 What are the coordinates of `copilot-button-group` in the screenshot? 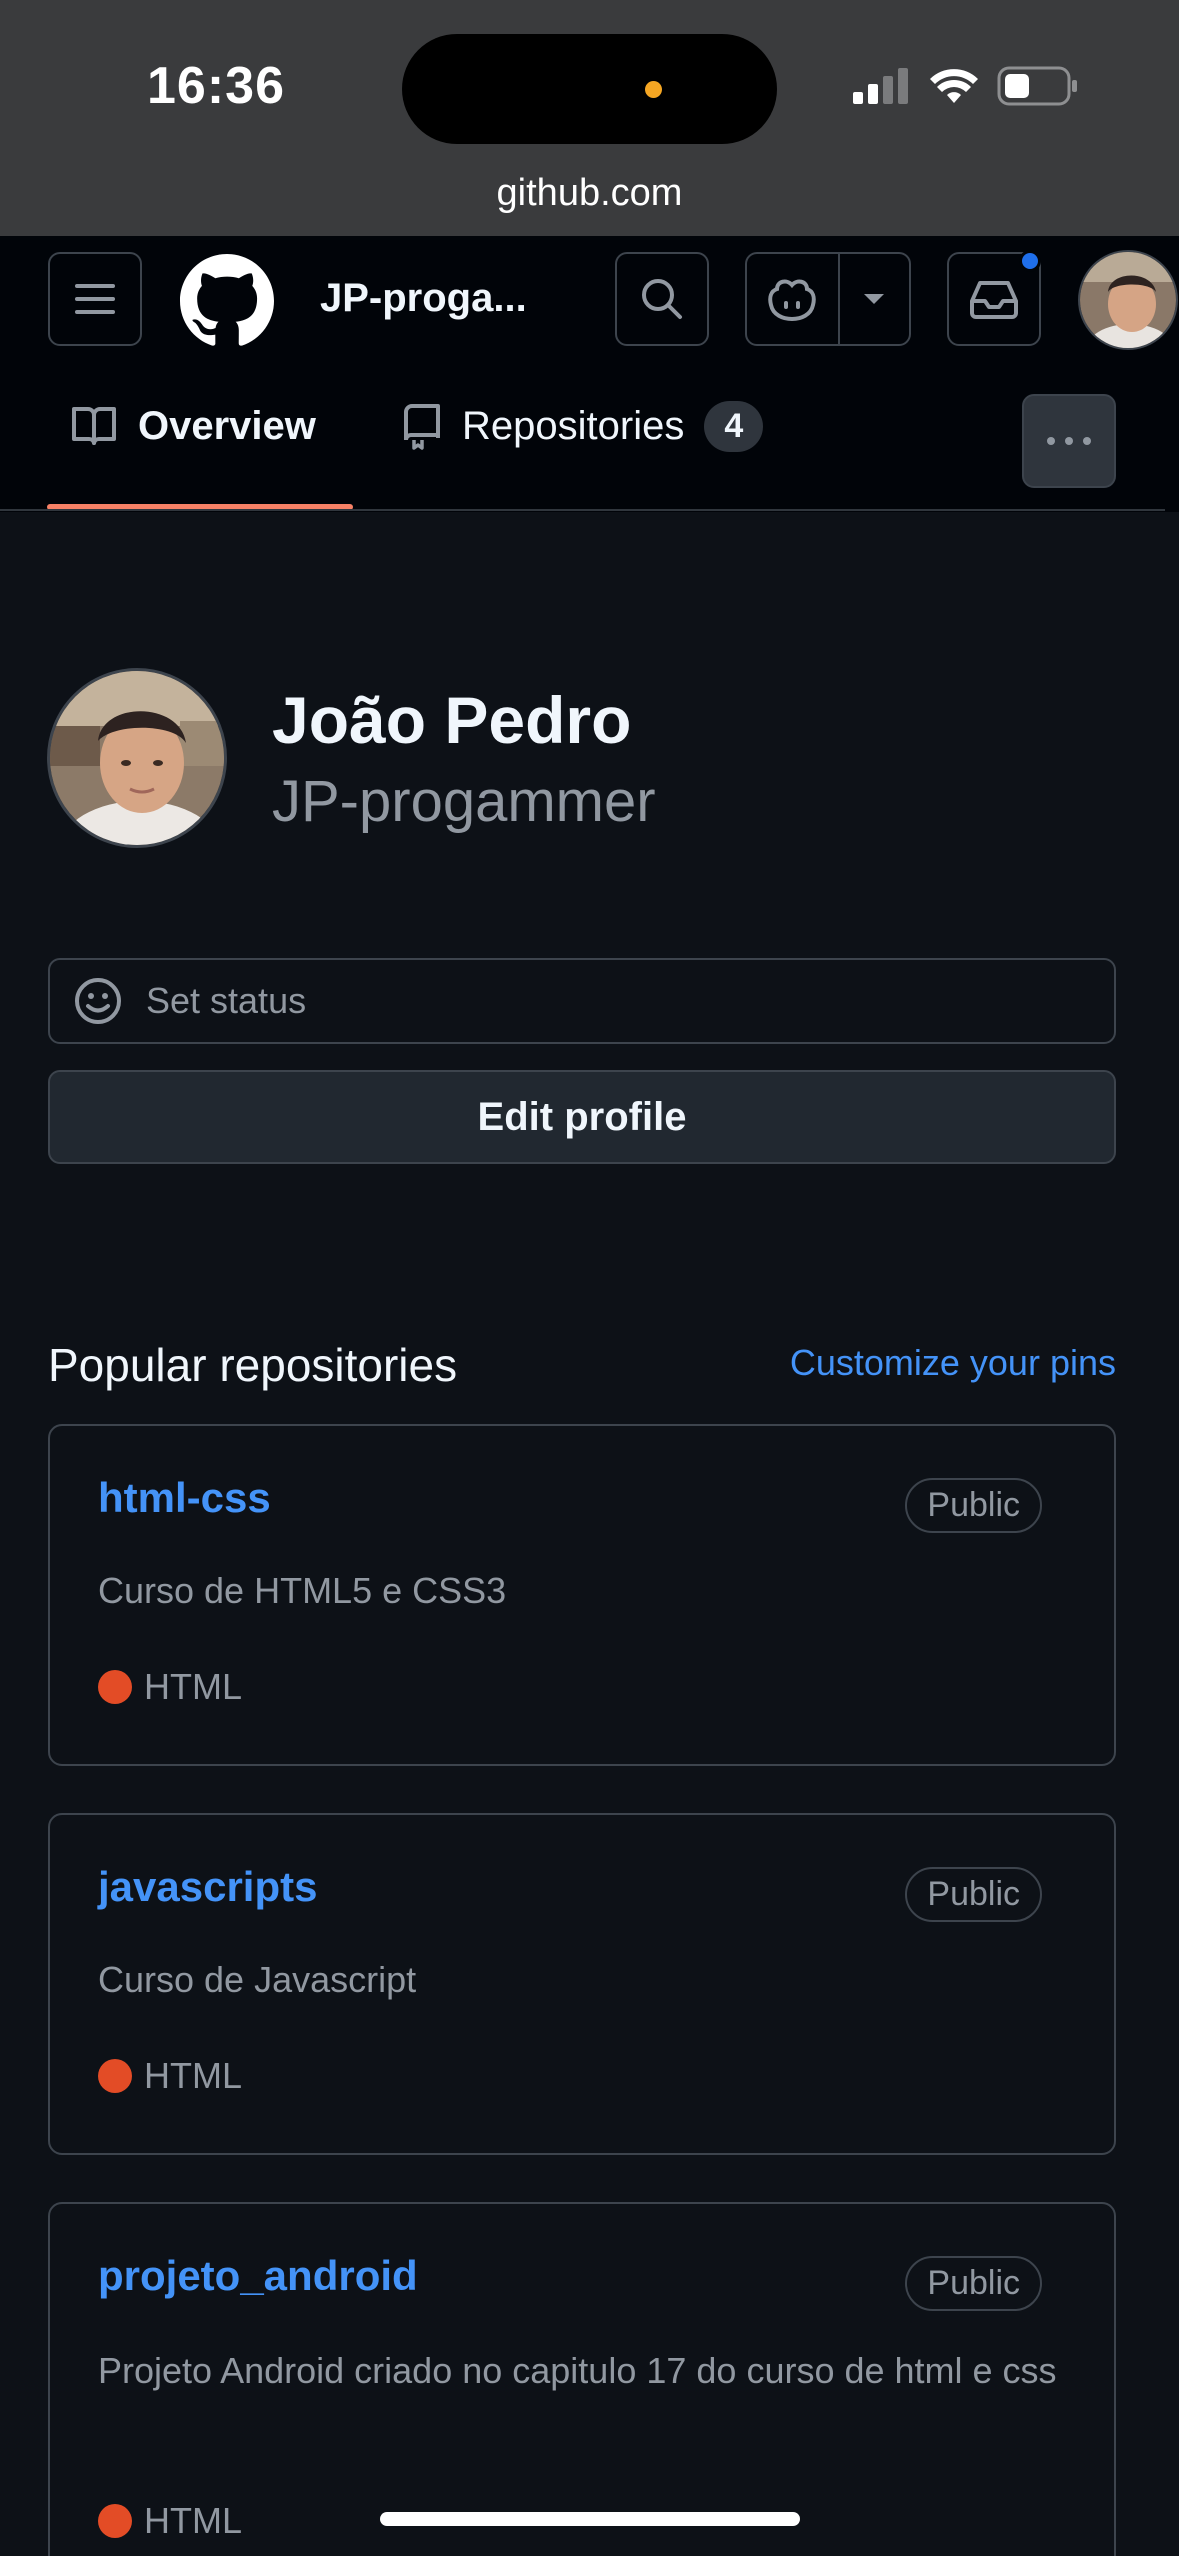 It's located at (828, 299).